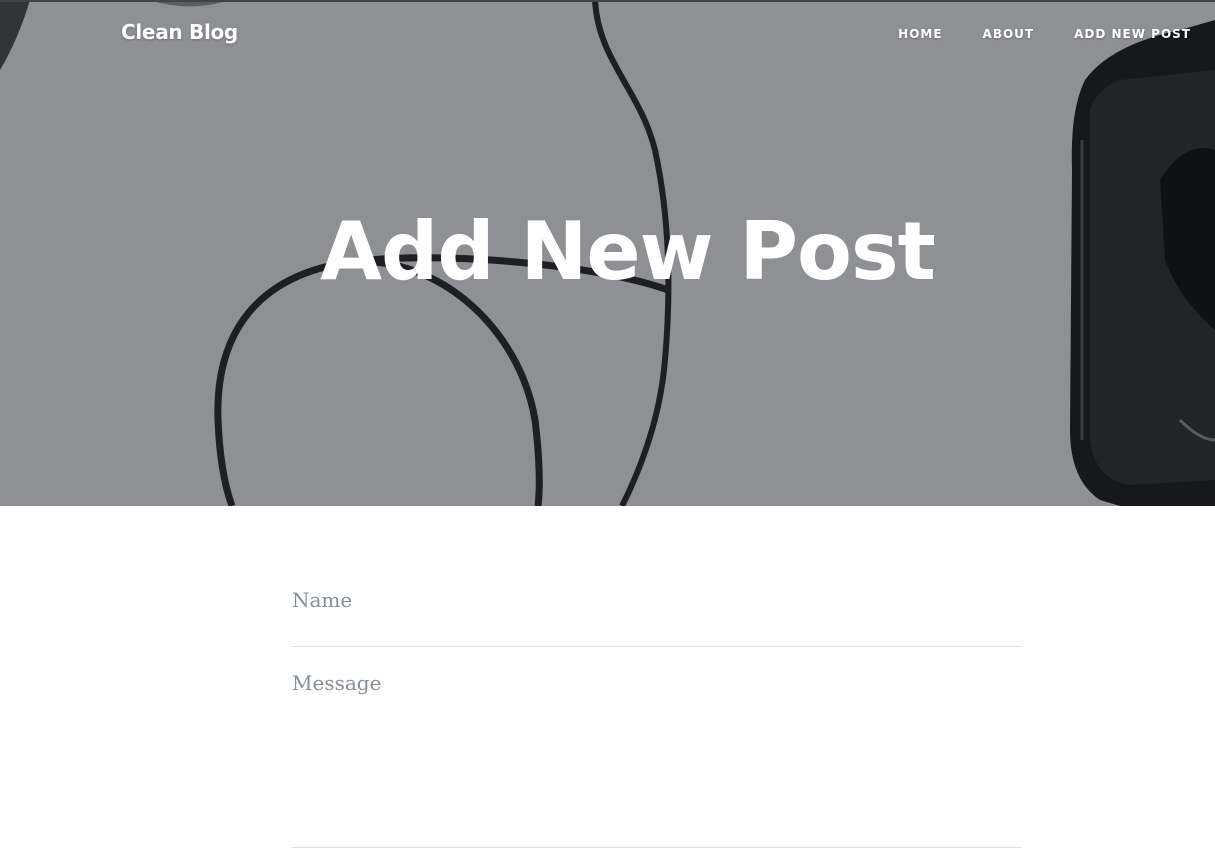 This screenshot has width=1215, height=853. I want to click on message-field-group, so click(657, 747).